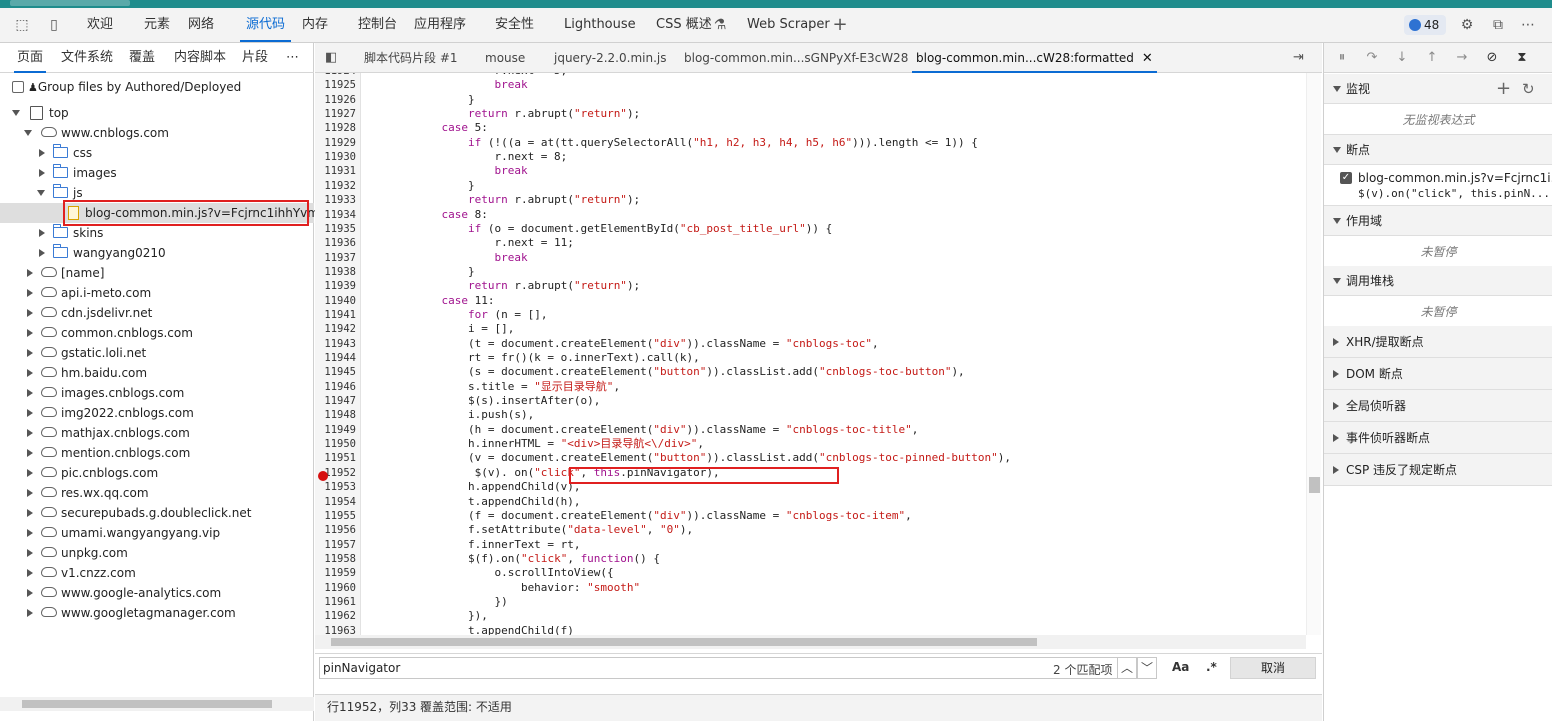 The width and height of the screenshot is (1552, 721). I want to click on editor-vscrollbar, so click(1313, 354).